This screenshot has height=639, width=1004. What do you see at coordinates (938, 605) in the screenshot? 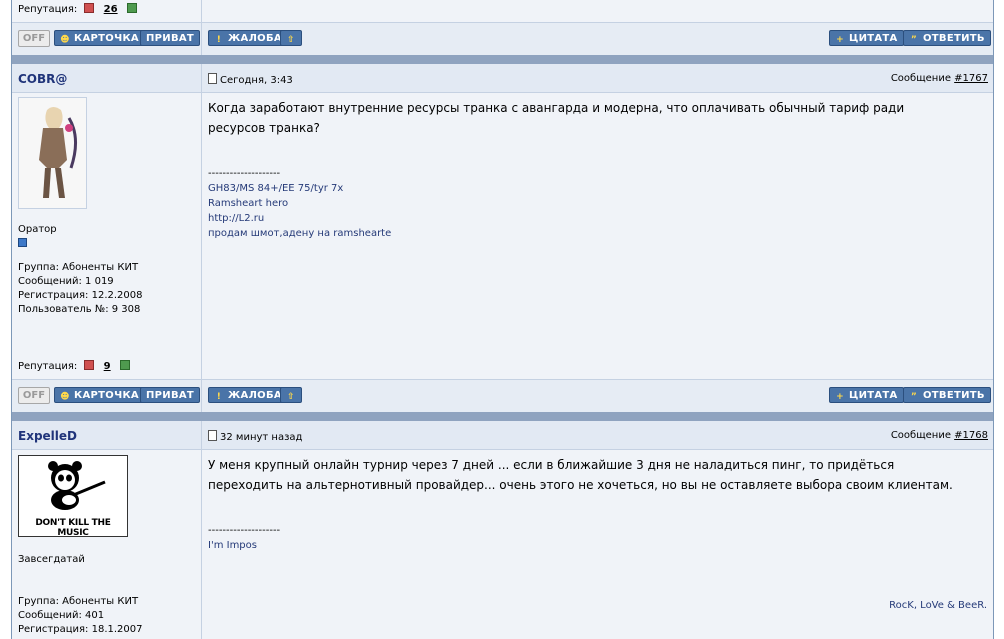
I see `signature-right: RocK, LoVe & BeeR.` at bounding box center [938, 605].